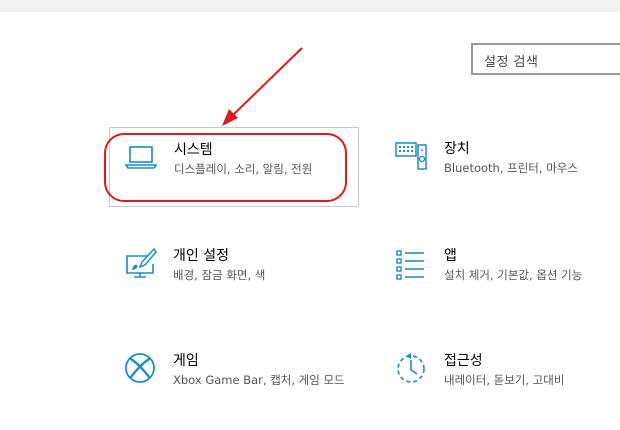  What do you see at coordinates (504, 380) in the screenshot?
I see `tile-subtitle: 내레이터, 돋보기, 고대비` at bounding box center [504, 380].